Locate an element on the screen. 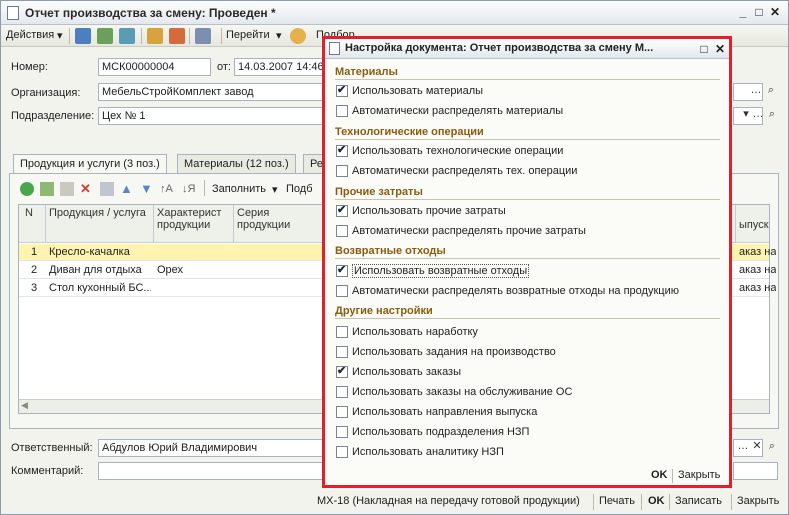  delete-row-icon: ✕ is located at coordinates (87, 189).